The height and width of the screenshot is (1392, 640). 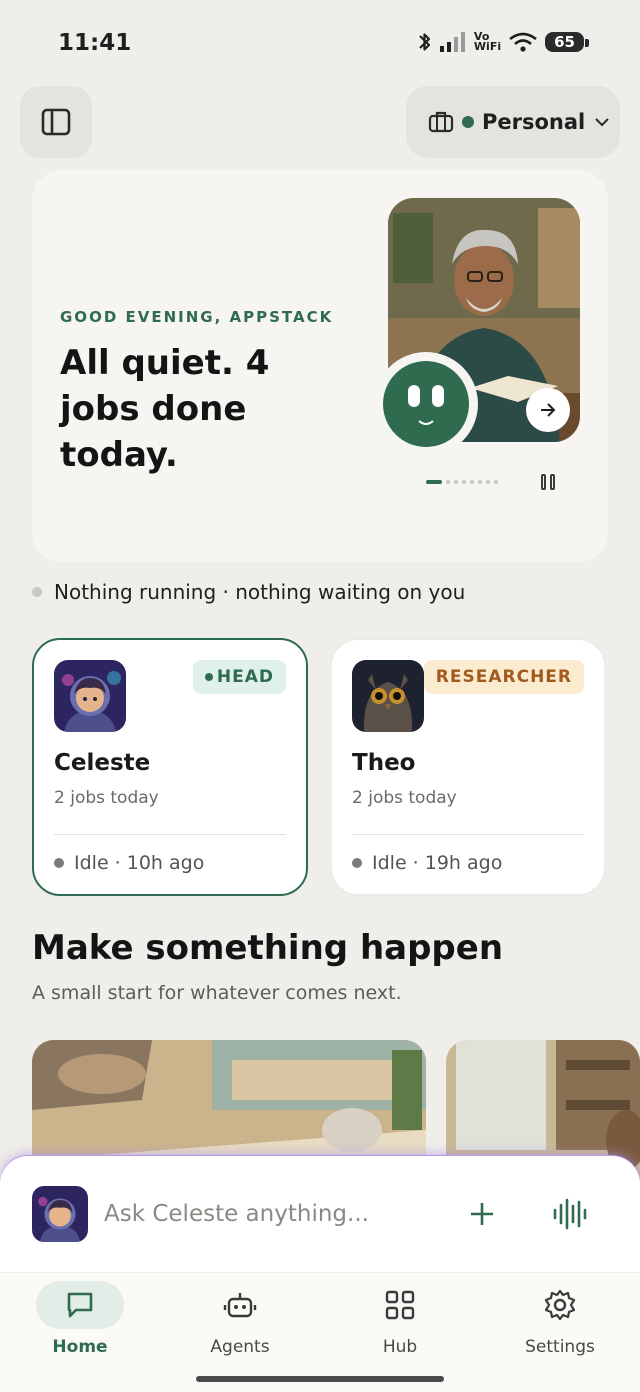 I want to click on nav-label: Agents, so click(x=240, y=1347).